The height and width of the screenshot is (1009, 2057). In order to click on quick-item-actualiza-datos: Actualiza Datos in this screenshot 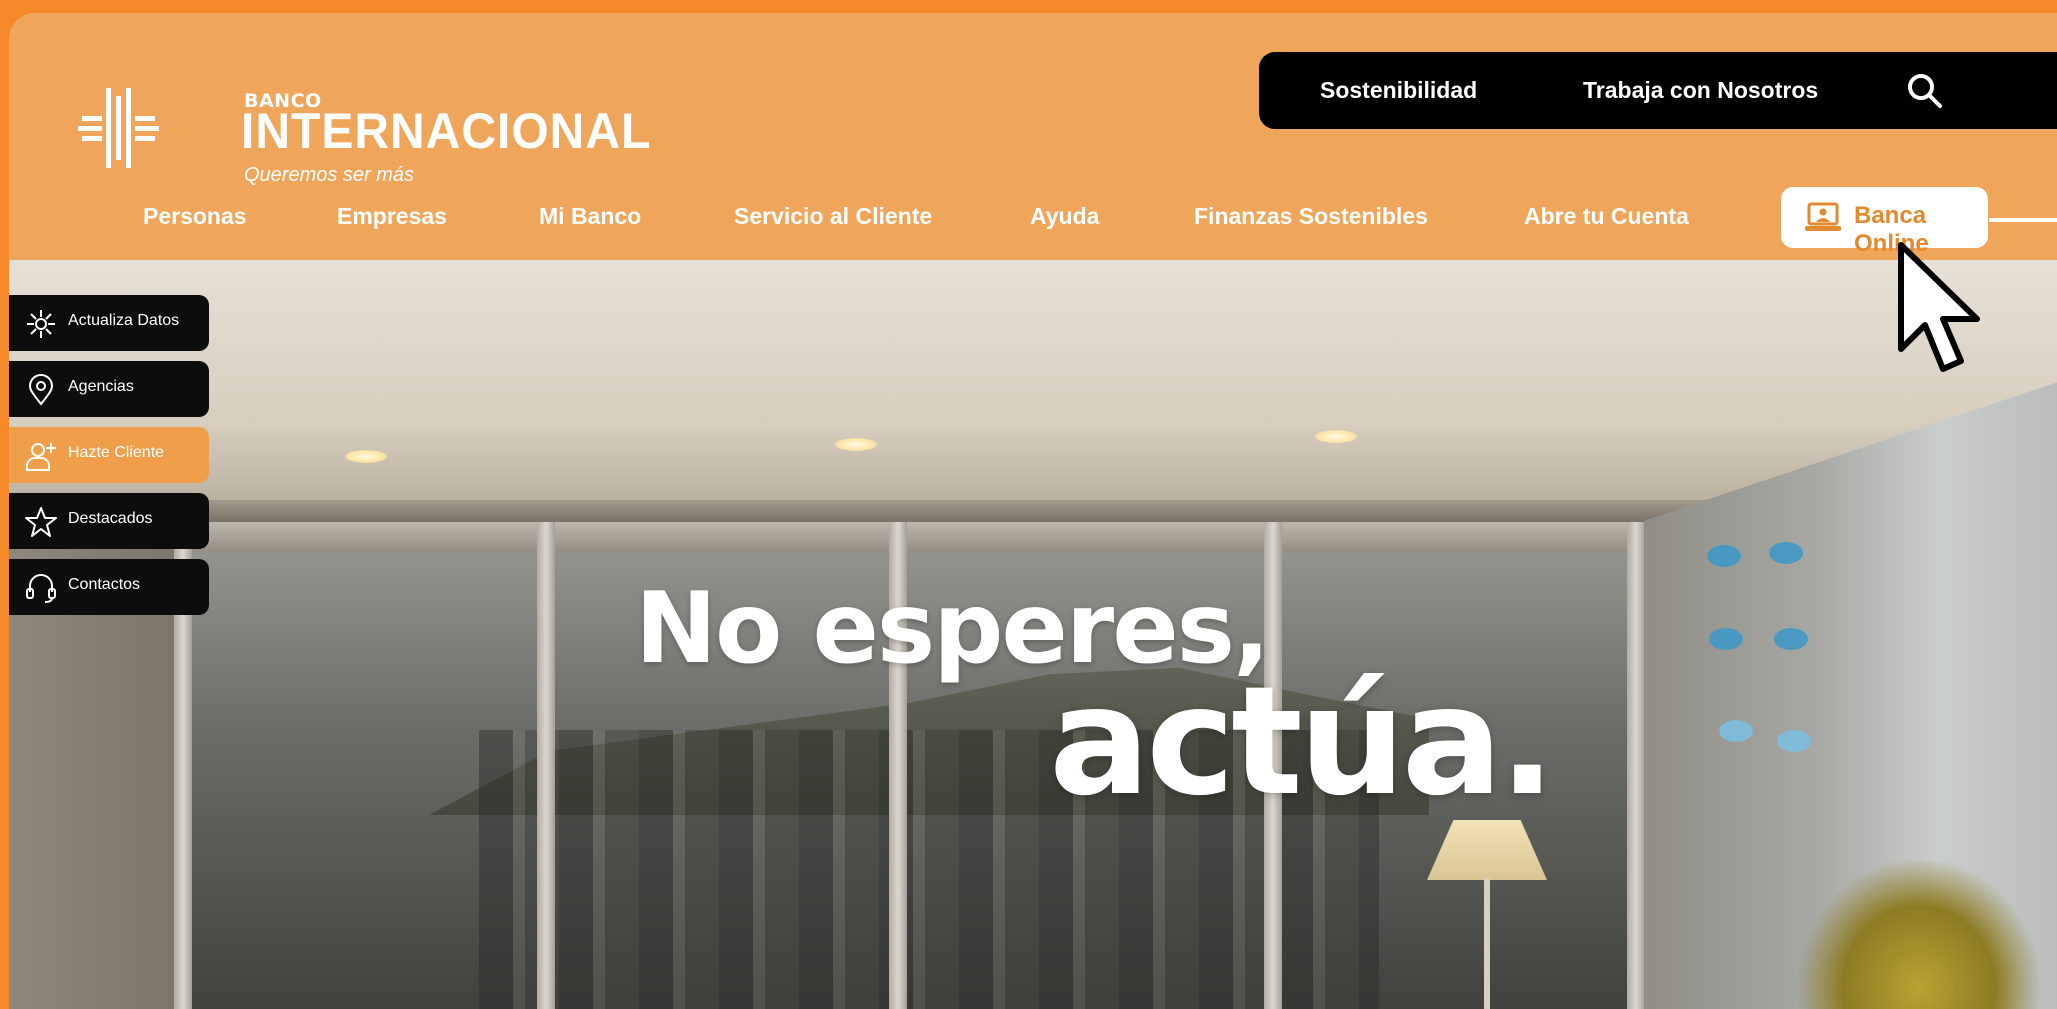, I will do `click(109, 323)`.